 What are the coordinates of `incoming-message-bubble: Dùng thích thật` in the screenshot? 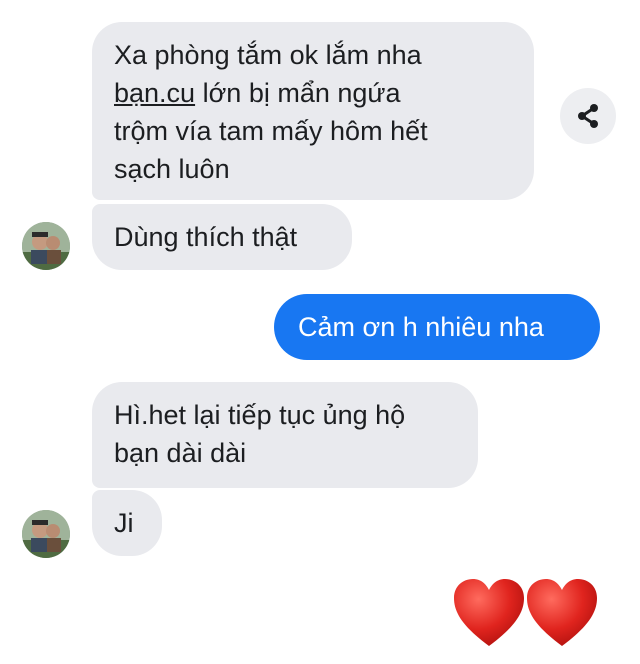 It's located at (222, 237).